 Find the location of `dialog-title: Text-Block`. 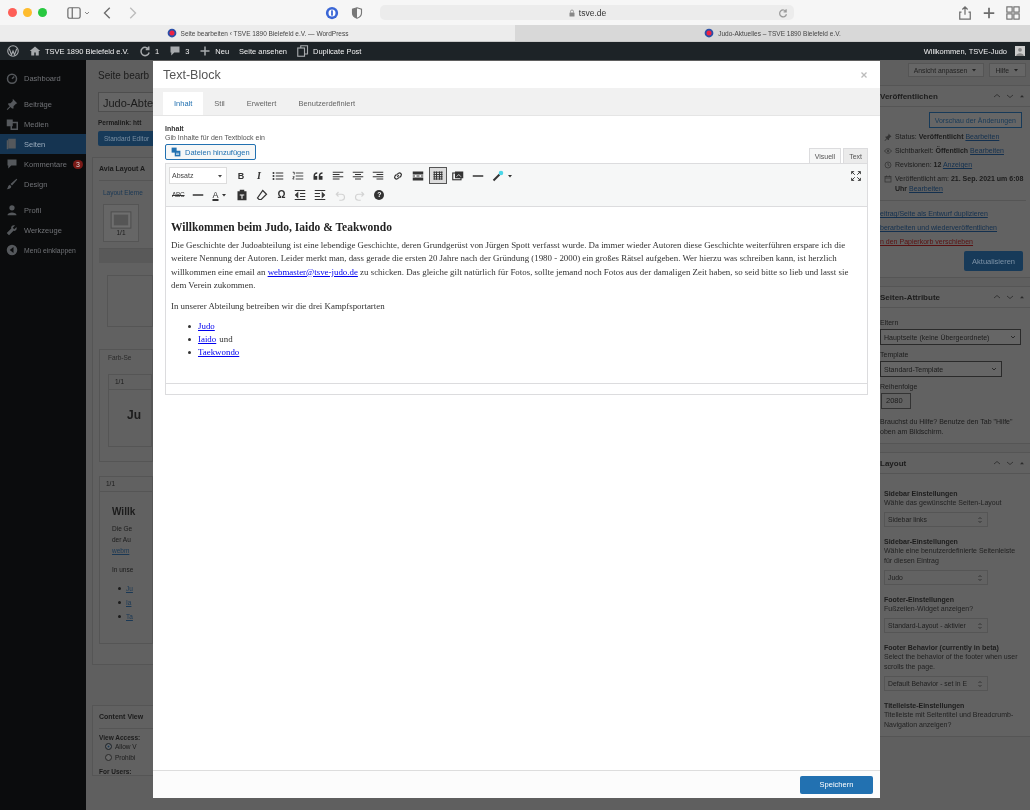

dialog-title: Text-Block is located at coordinates (192, 74).